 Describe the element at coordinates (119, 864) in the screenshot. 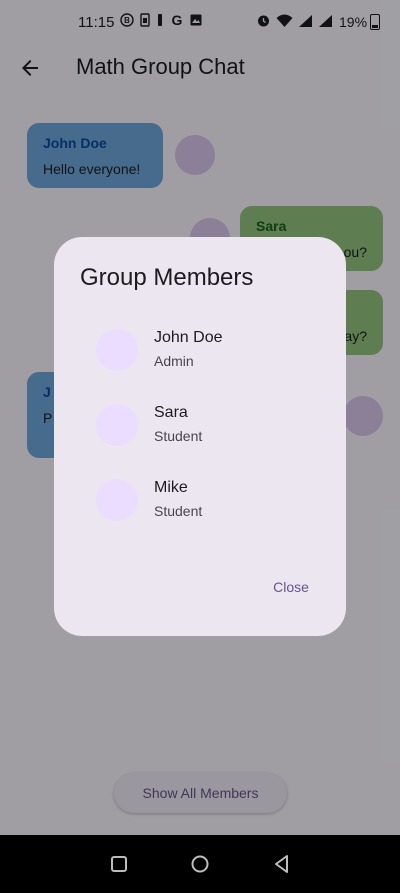

I see `recent-apps-icon` at that location.